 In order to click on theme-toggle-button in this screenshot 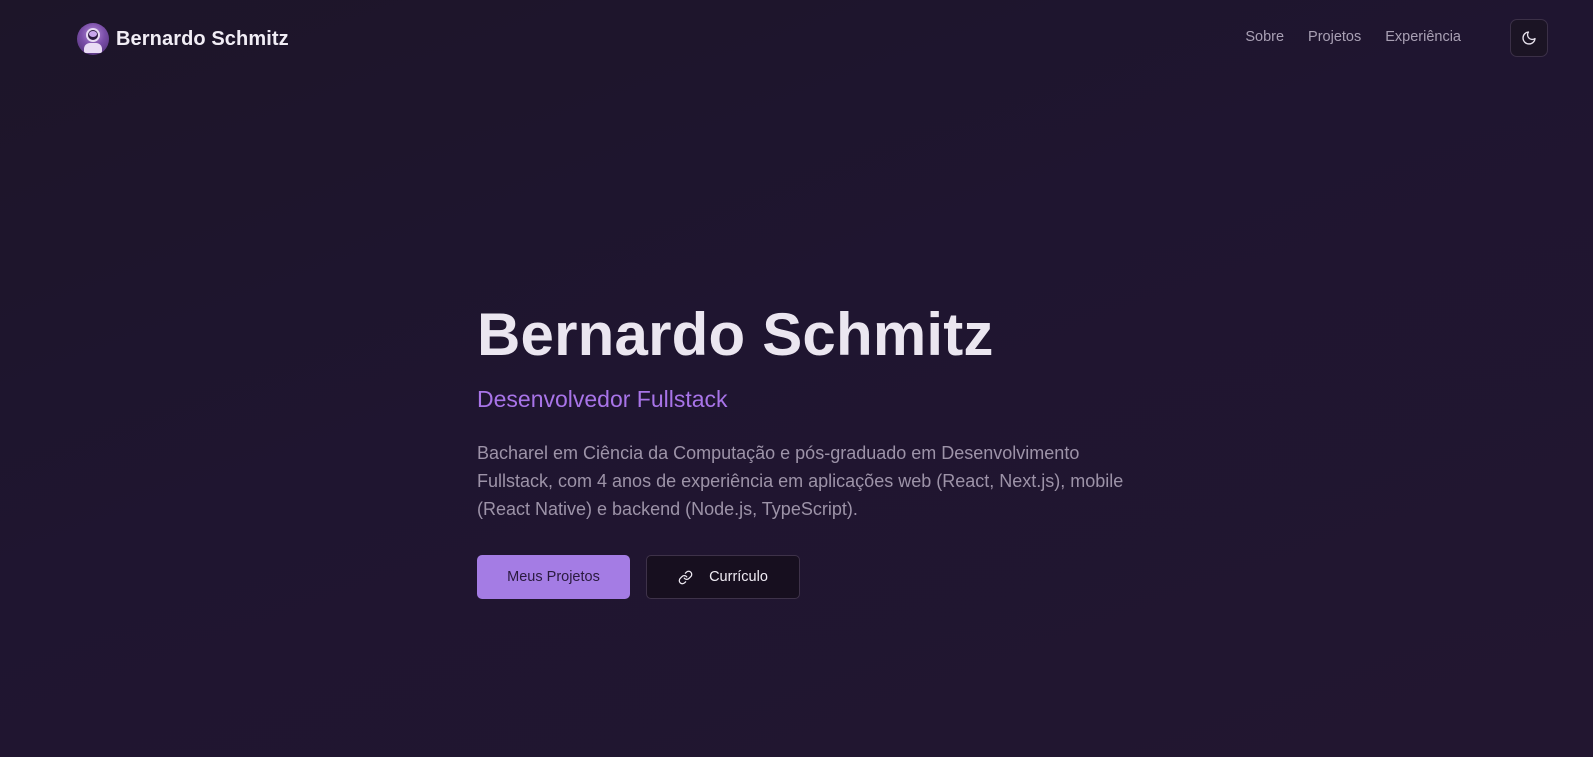, I will do `click(1529, 38)`.